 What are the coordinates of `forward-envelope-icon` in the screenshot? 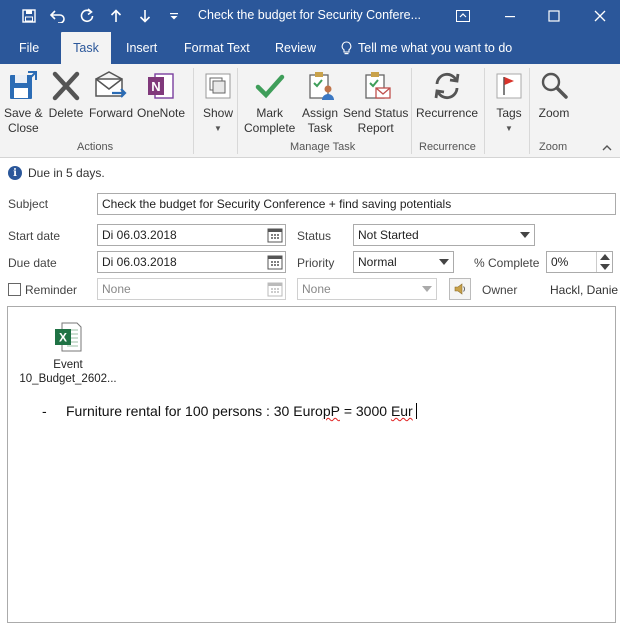 It's located at (111, 86).